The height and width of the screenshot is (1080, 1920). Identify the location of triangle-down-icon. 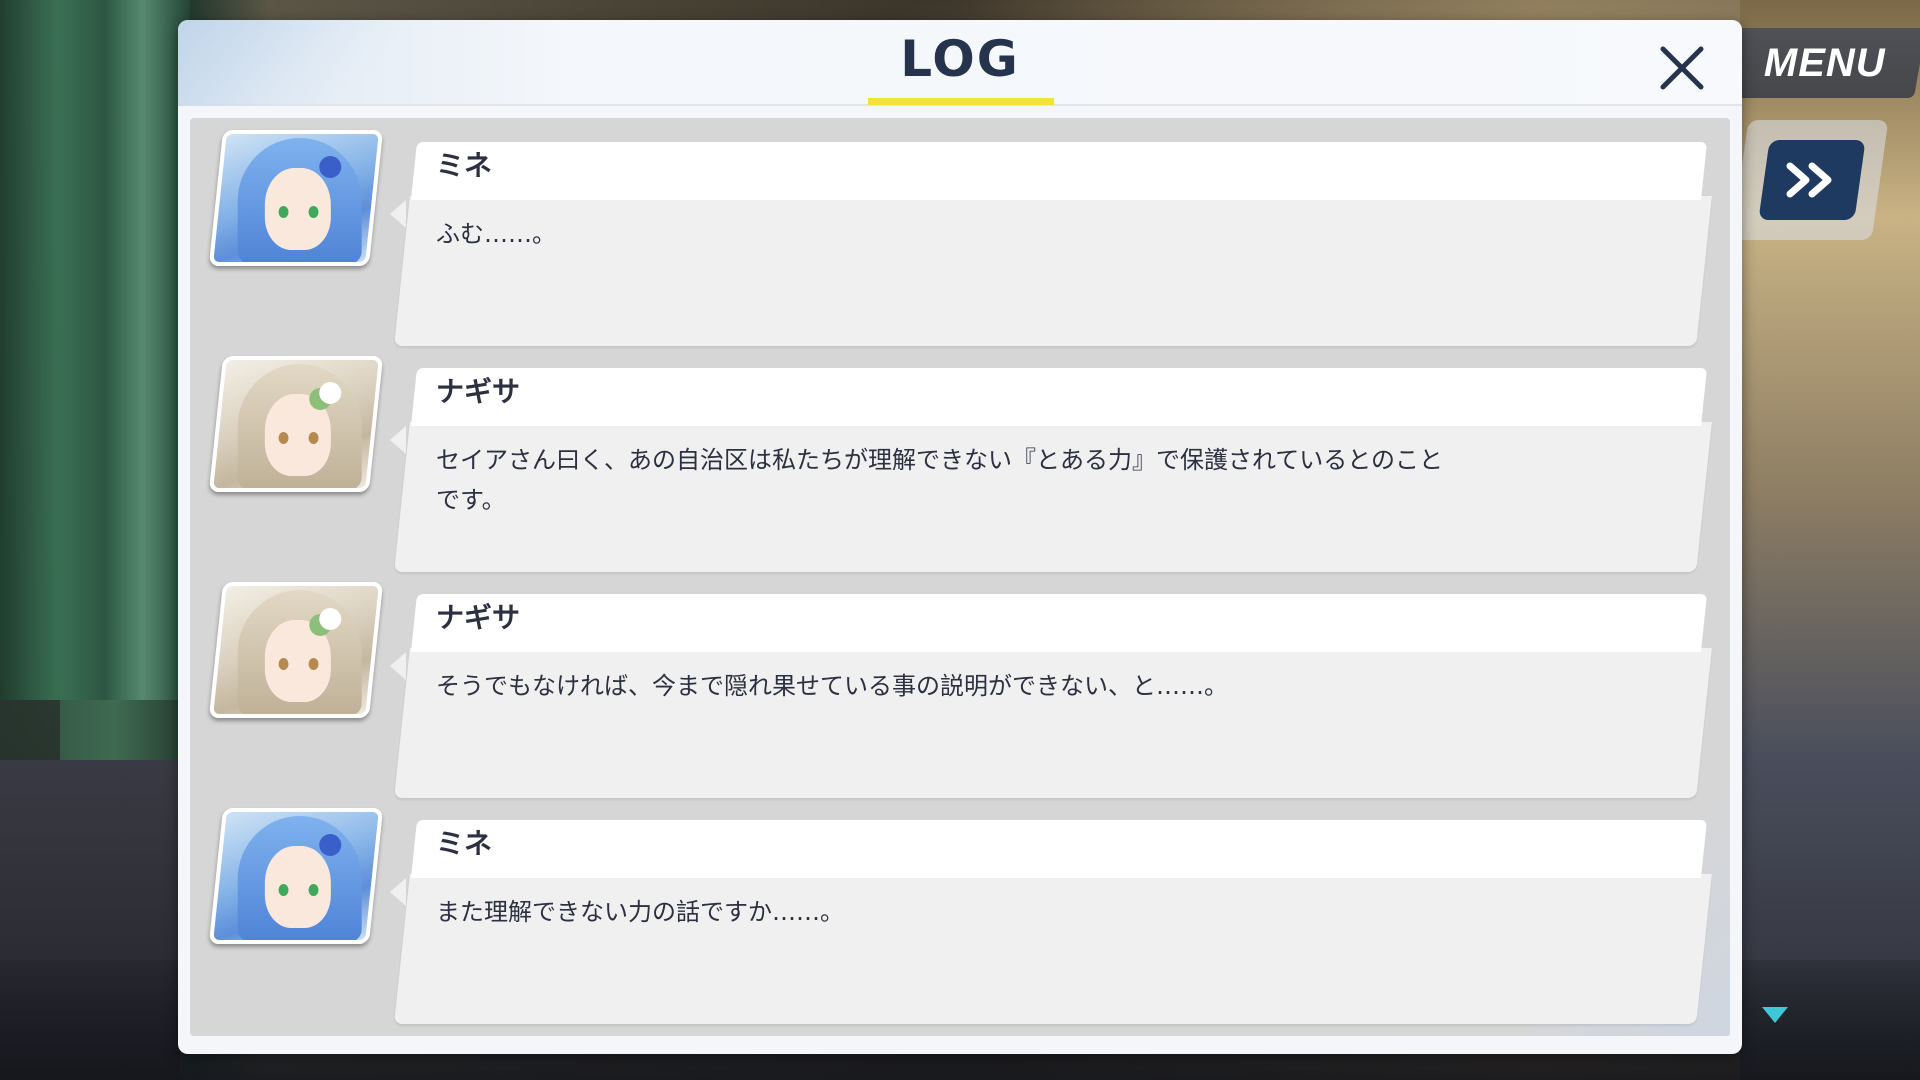
(1775, 1015).